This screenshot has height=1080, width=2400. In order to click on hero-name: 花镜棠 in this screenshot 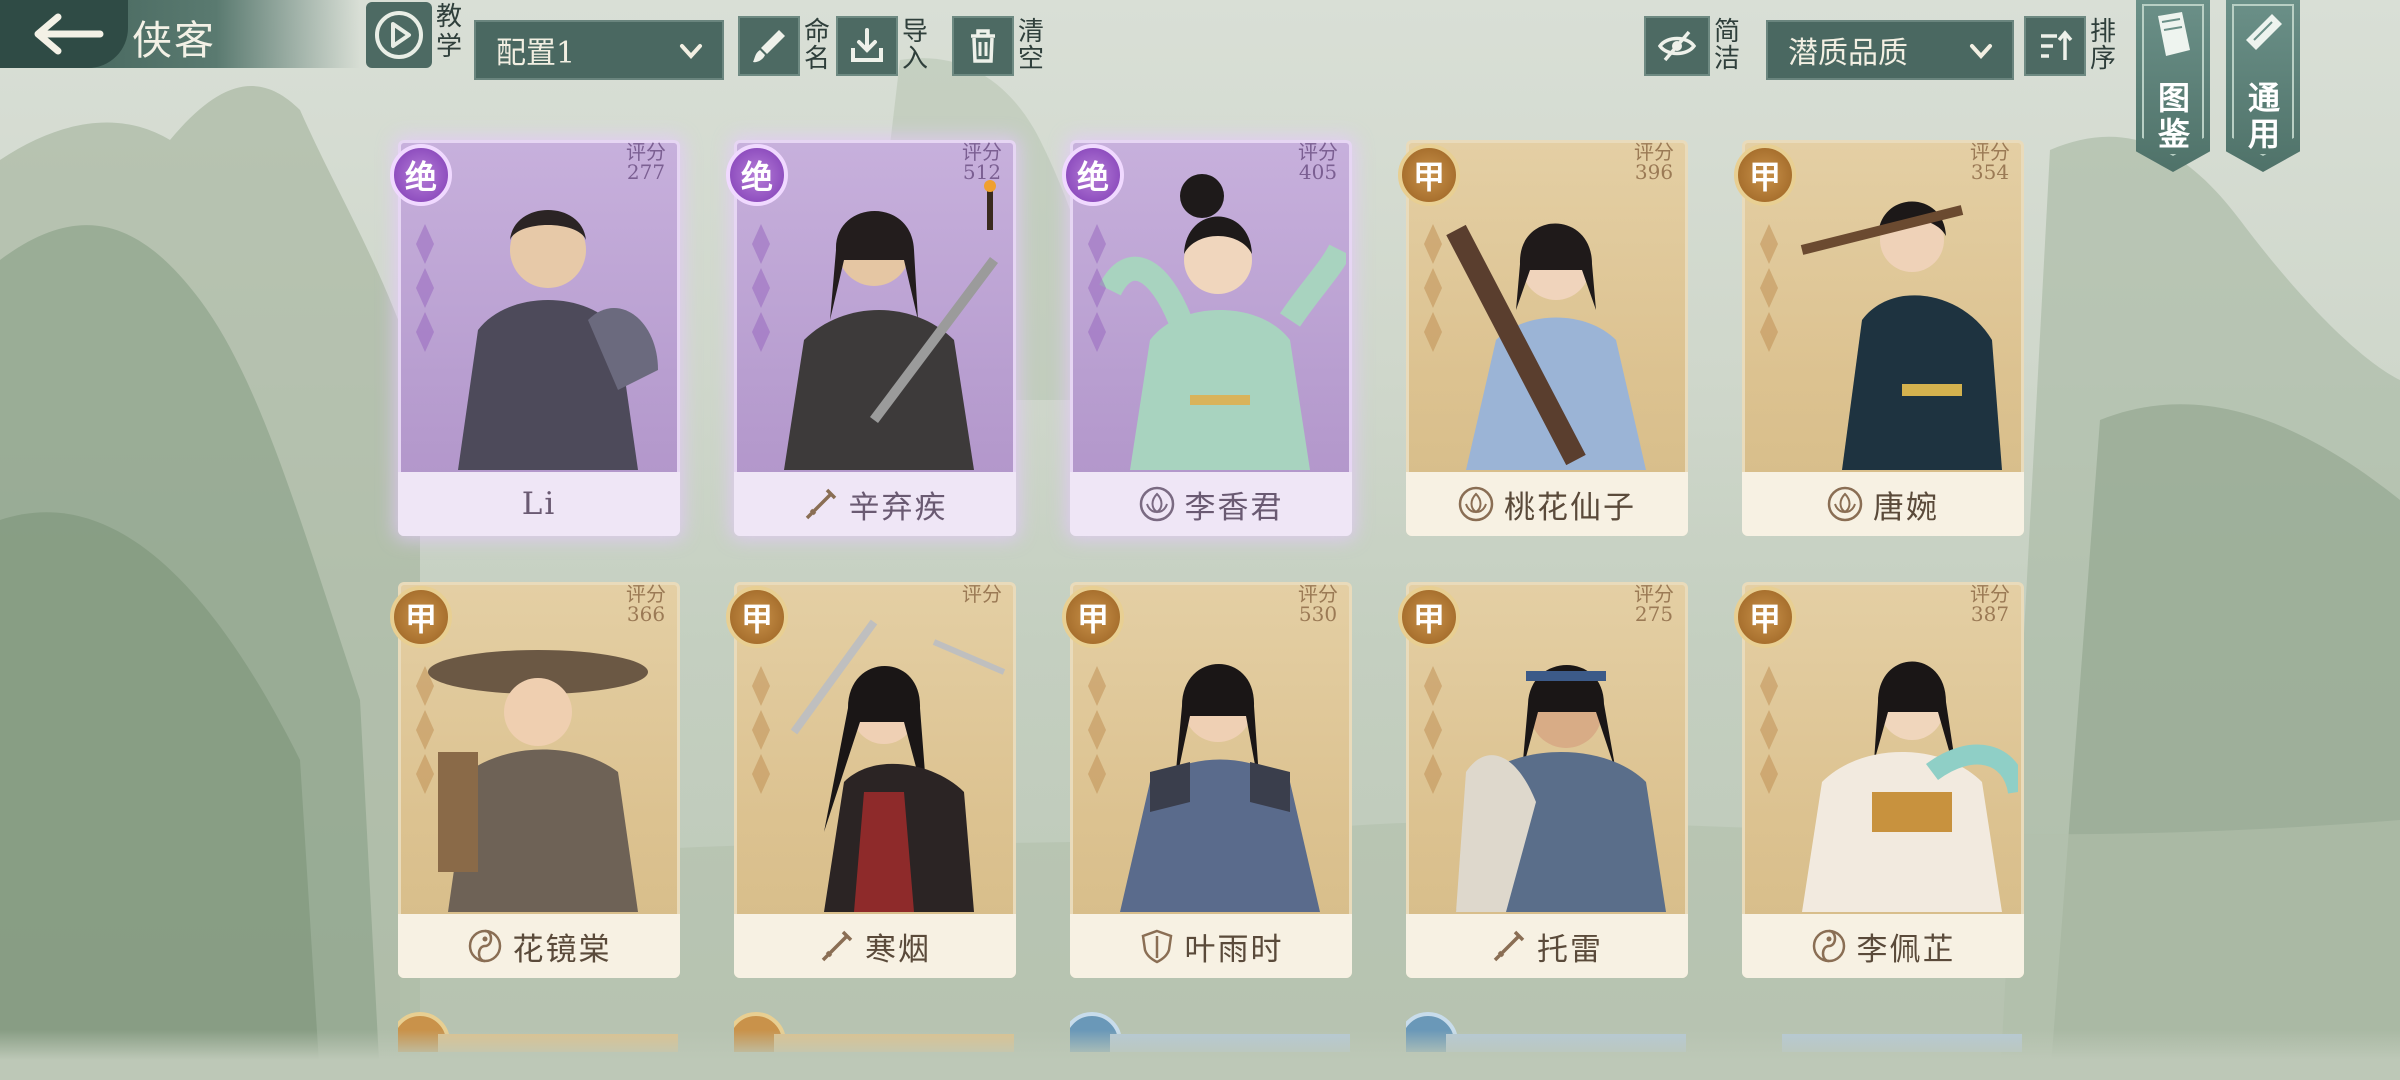, I will do `click(562, 949)`.